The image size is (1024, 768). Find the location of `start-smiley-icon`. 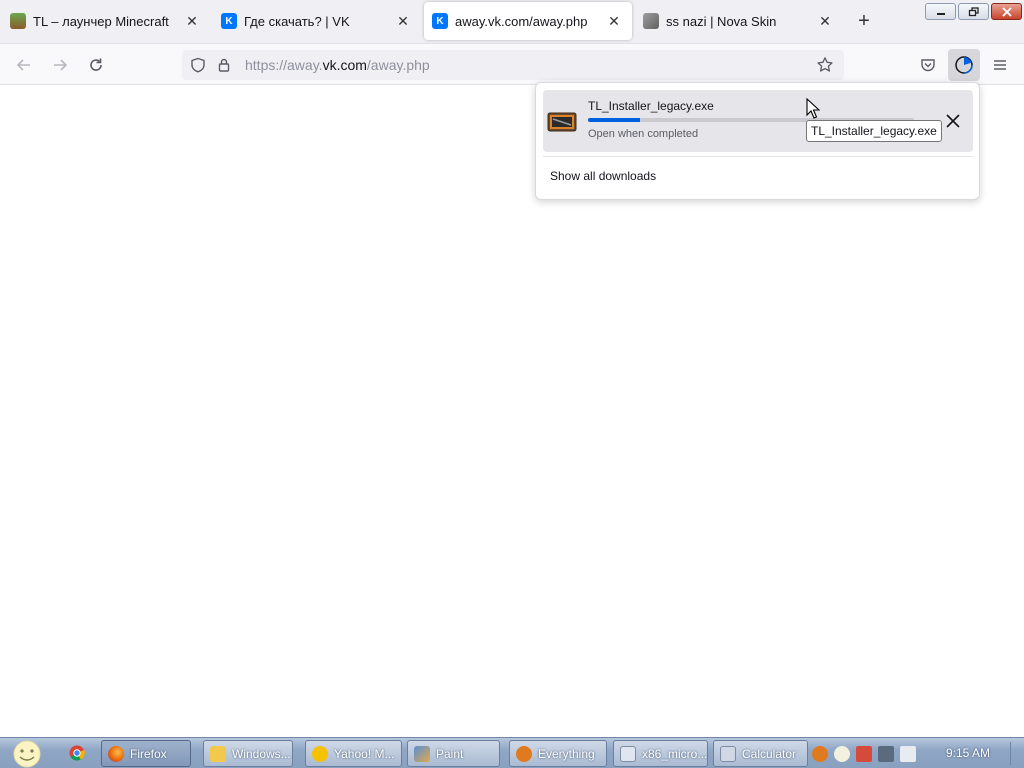

start-smiley-icon is located at coordinates (27, 753).